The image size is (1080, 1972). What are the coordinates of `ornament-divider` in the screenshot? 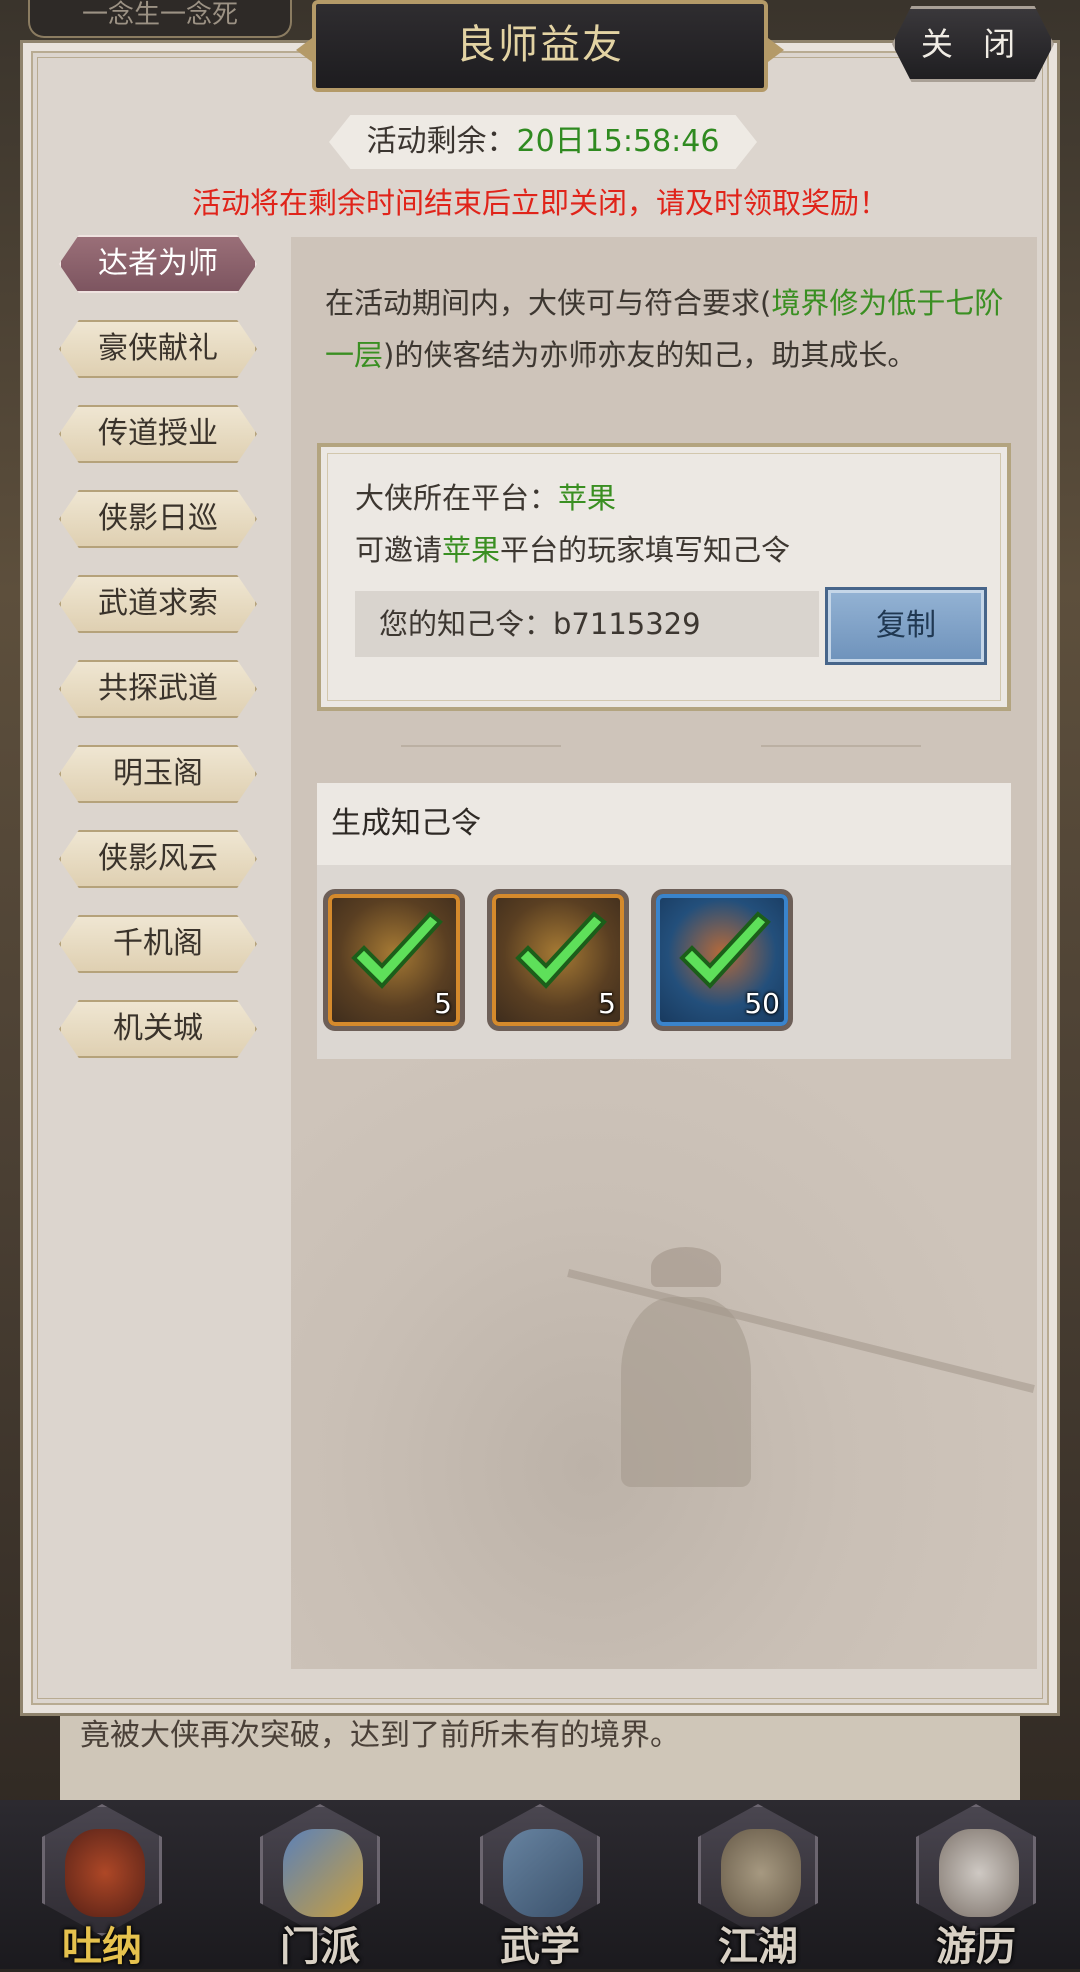 It's located at (661, 747).